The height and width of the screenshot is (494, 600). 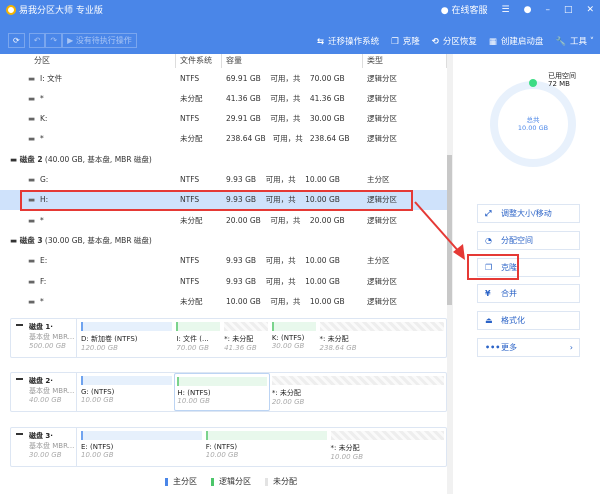 I want to click on disk-map-name: 磁盘 1·, so click(x=41, y=327).